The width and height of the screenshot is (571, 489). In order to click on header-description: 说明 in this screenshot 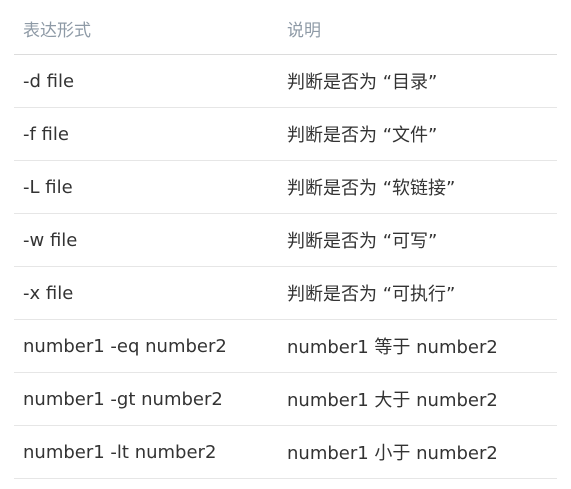, I will do `click(304, 30)`.